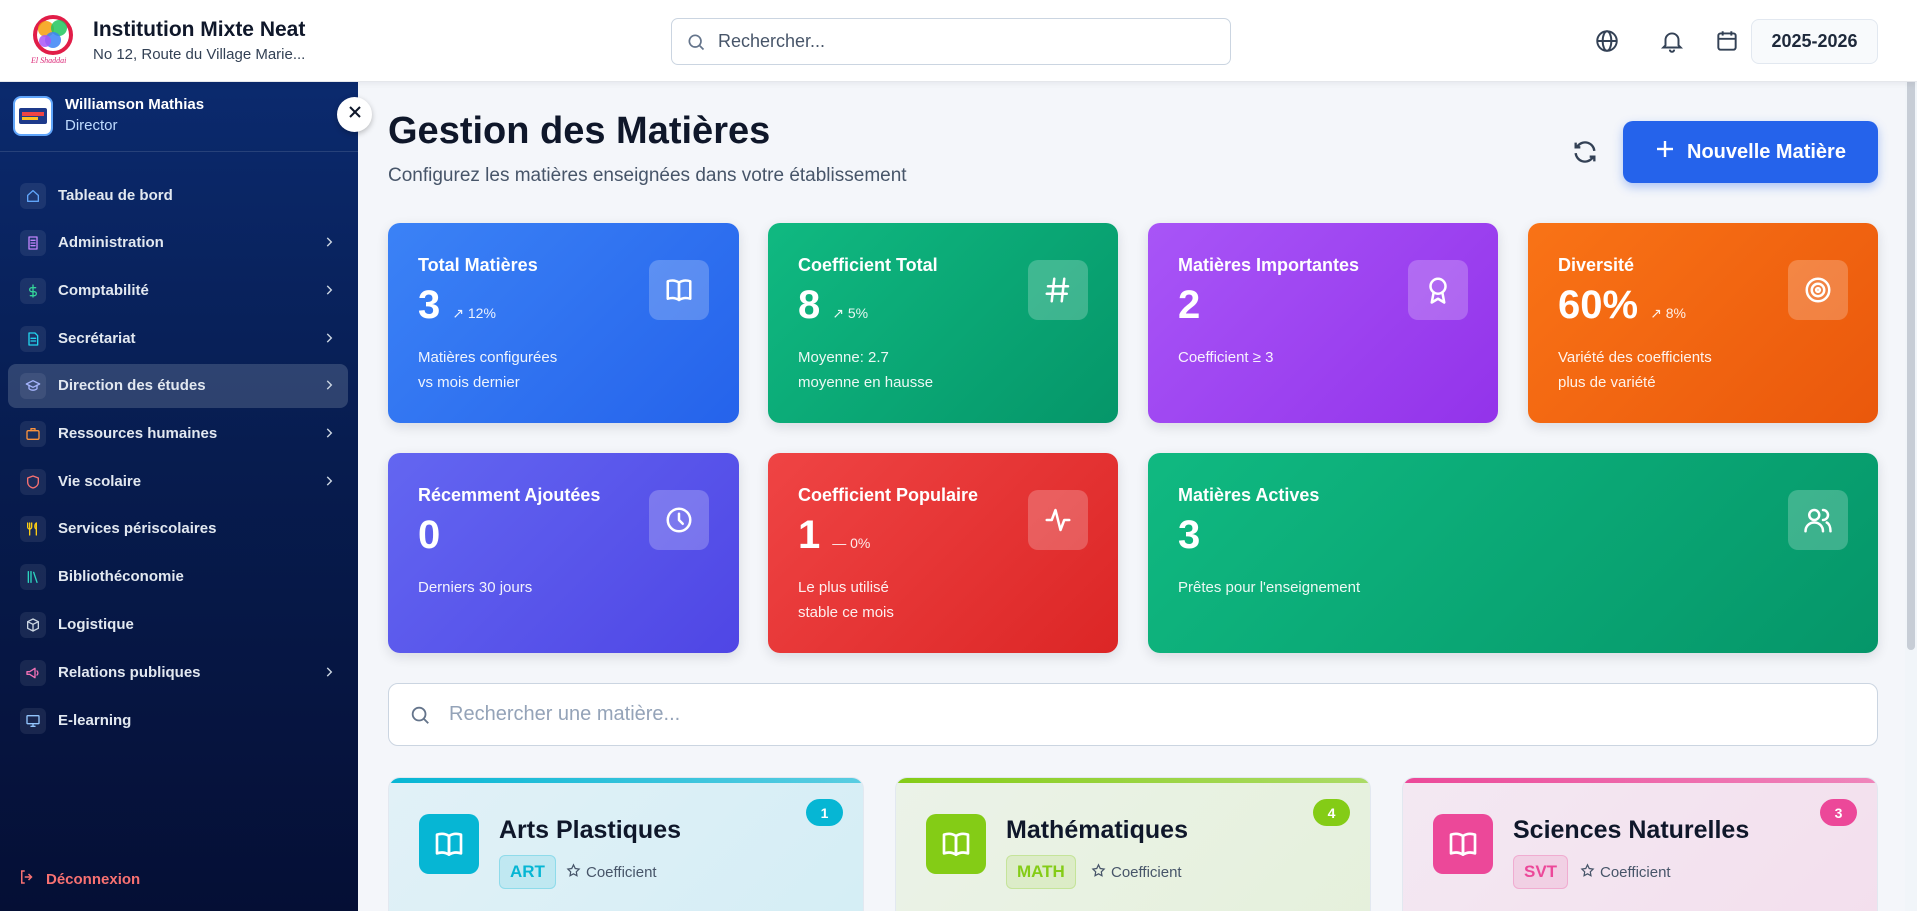 The image size is (1917, 911). Describe the element at coordinates (33, 434) in the screenshot. I see `briefcase-icon` at that location.